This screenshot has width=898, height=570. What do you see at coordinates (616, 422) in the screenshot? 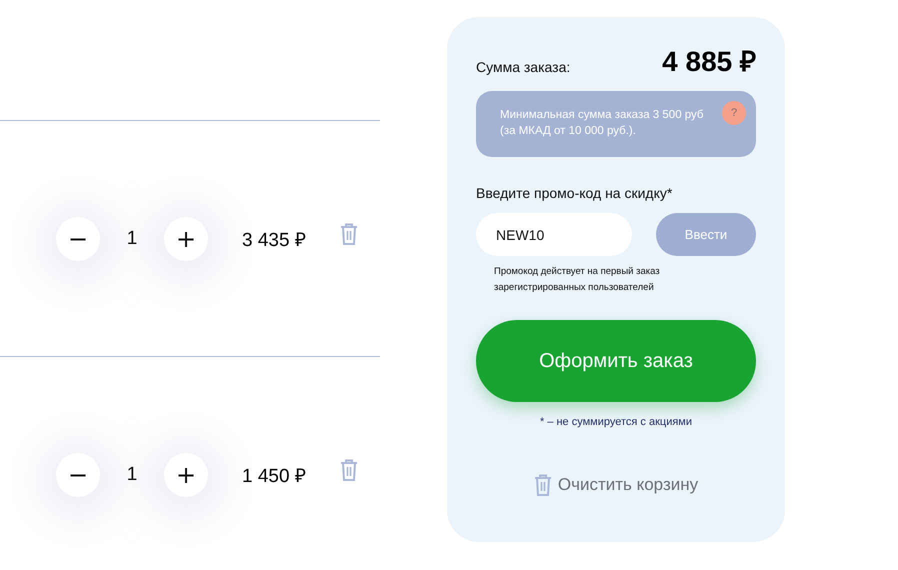
I see `footnote: * – не суммируется с акциями` at bounding box center [616, 422].